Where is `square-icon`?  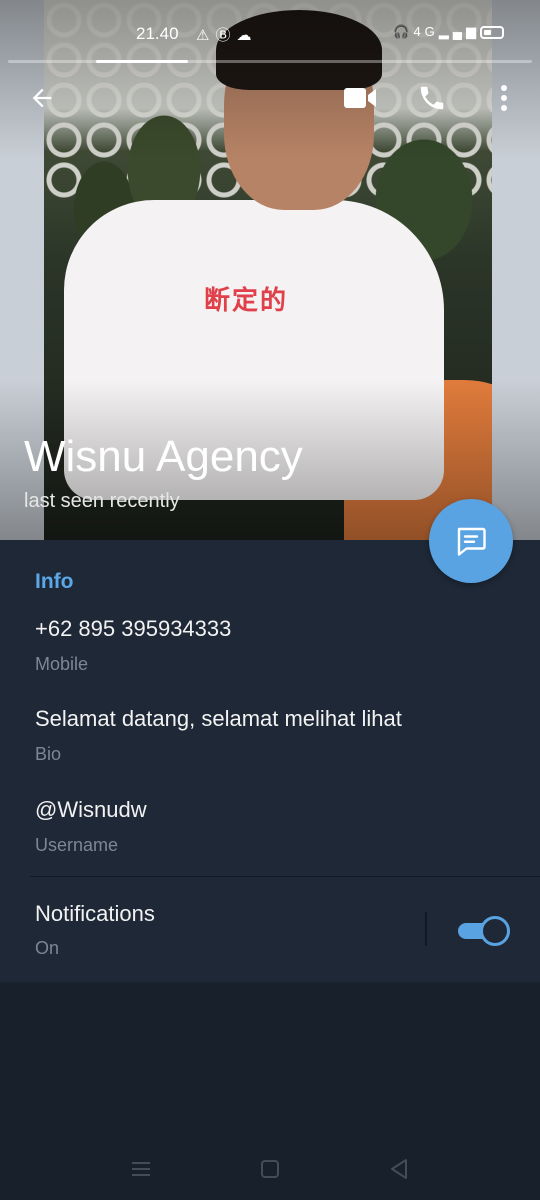 square-icon is located at coordinates (270, 1169).